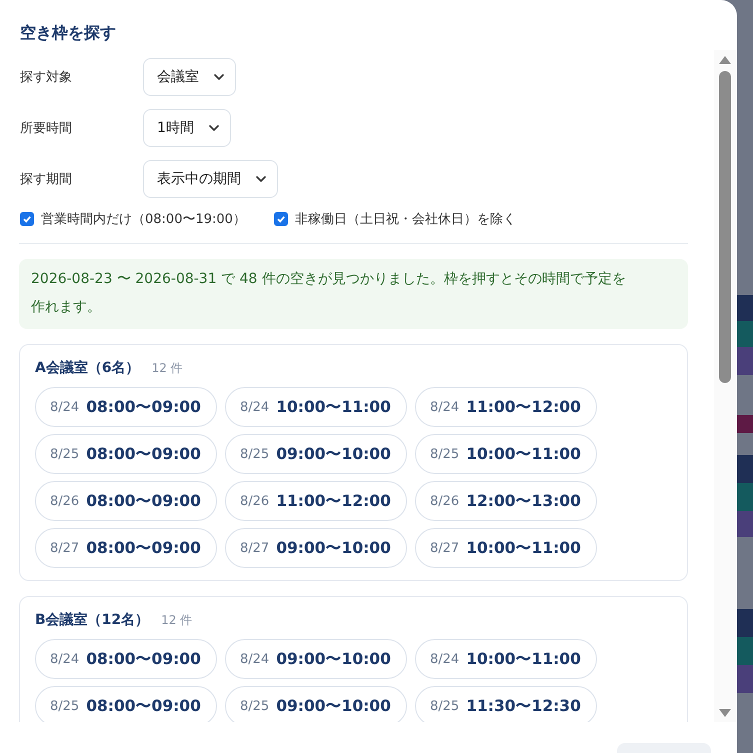  I want to click on time-slot-button: 8/26 11:00〜12:00, so click(316, 501).